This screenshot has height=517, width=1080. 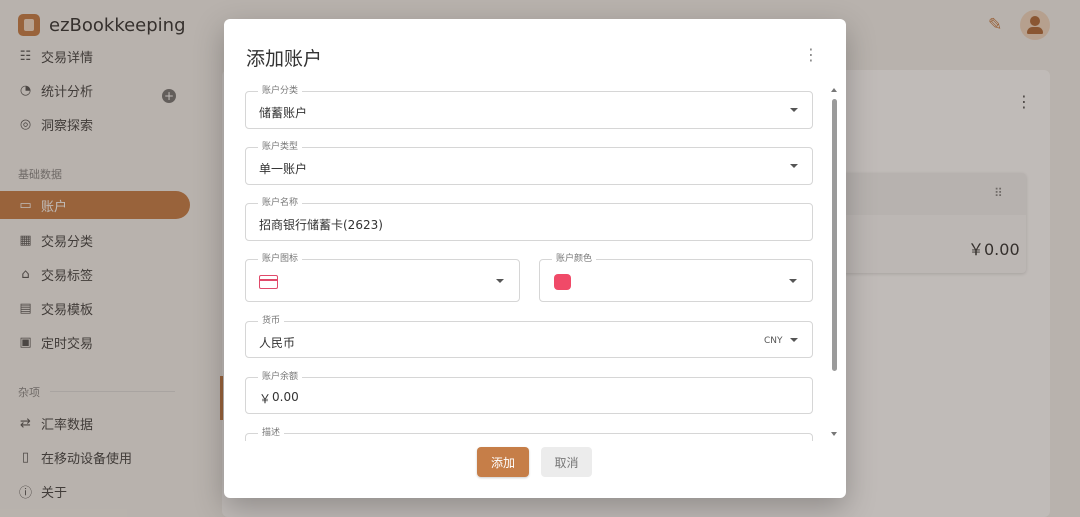 I want to click on account-name-input: 账户名称 招商银行储蓄卡(2623), so click(x=529, y=219).